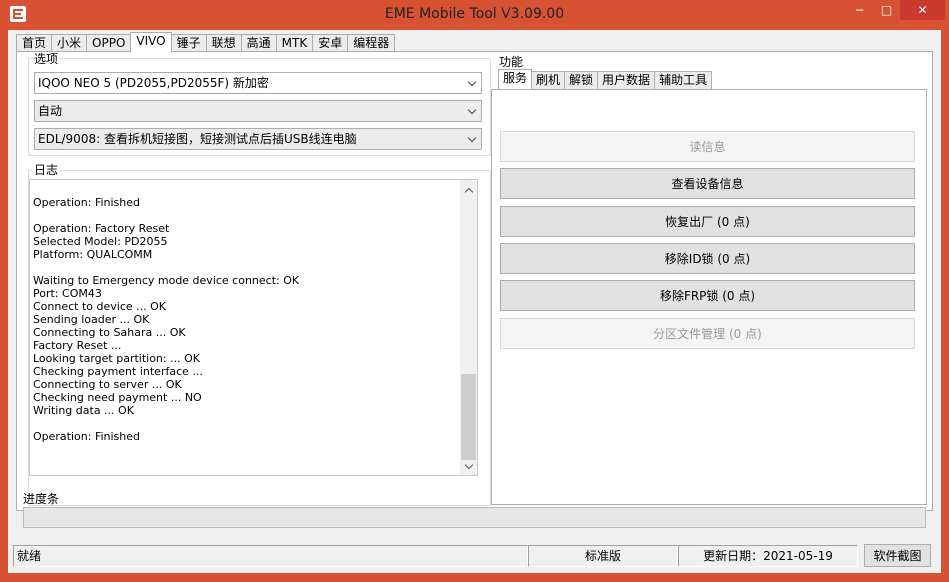 This screenshot has height=582, width=949. Describe the element at coordinates (468, 327) in the screenshot. I see `log-scrollbar` at that location.